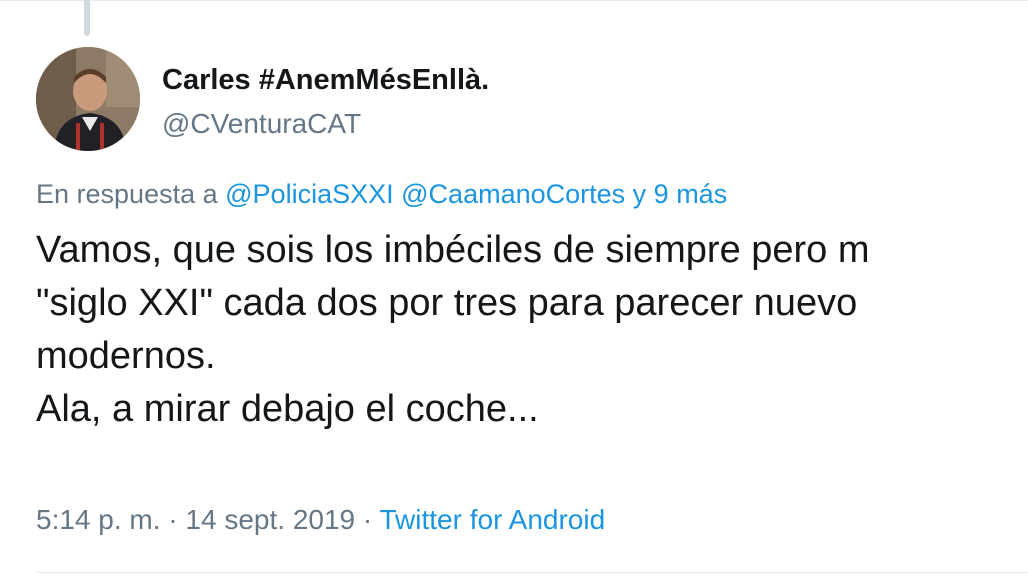 The image size is (1028, 578). I want to click on thread-connector-line, so click(87, 18).